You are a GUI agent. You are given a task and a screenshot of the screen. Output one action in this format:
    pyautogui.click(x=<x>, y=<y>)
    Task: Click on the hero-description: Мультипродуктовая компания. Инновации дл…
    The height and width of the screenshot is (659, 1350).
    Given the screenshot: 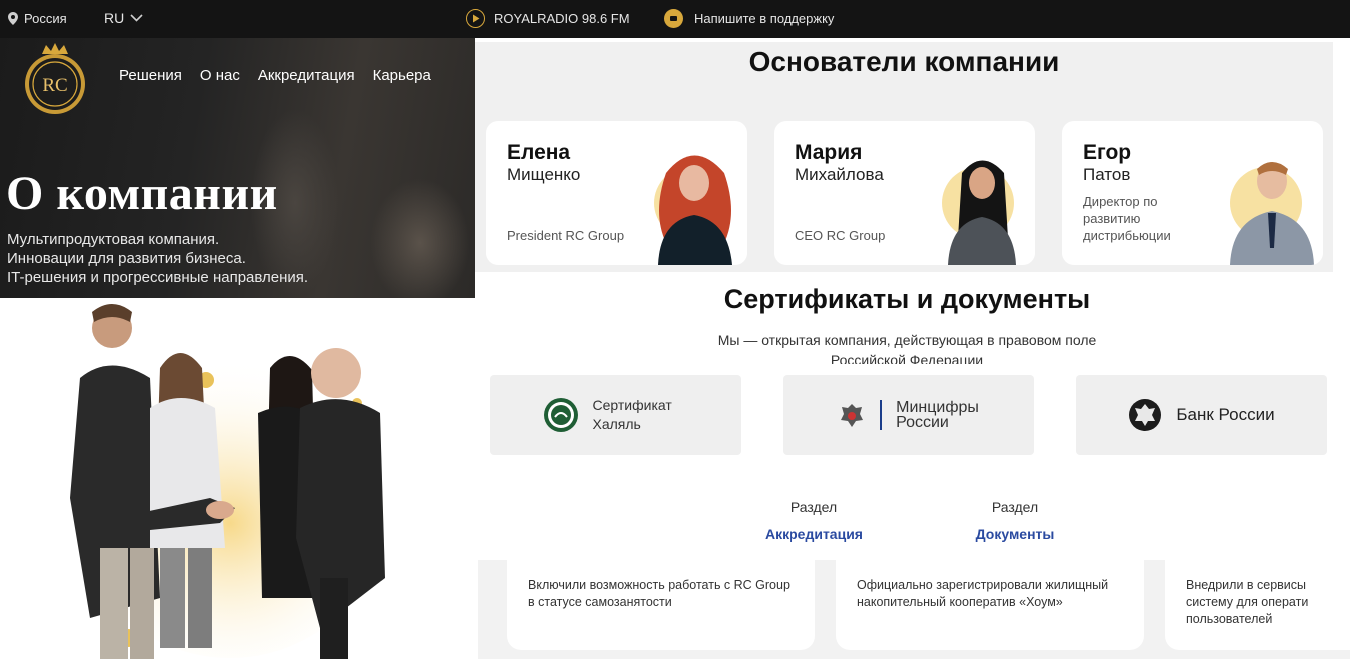 What is the action you would take?
    pyautogui.click(x=157, y=258)
    